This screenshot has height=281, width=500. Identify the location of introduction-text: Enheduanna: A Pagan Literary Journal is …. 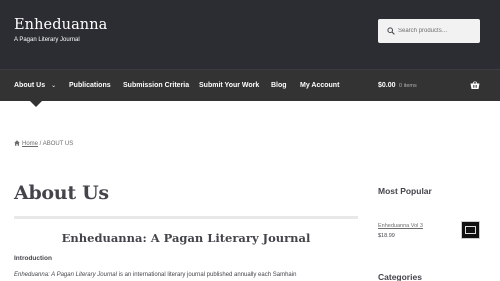
(186, 275).